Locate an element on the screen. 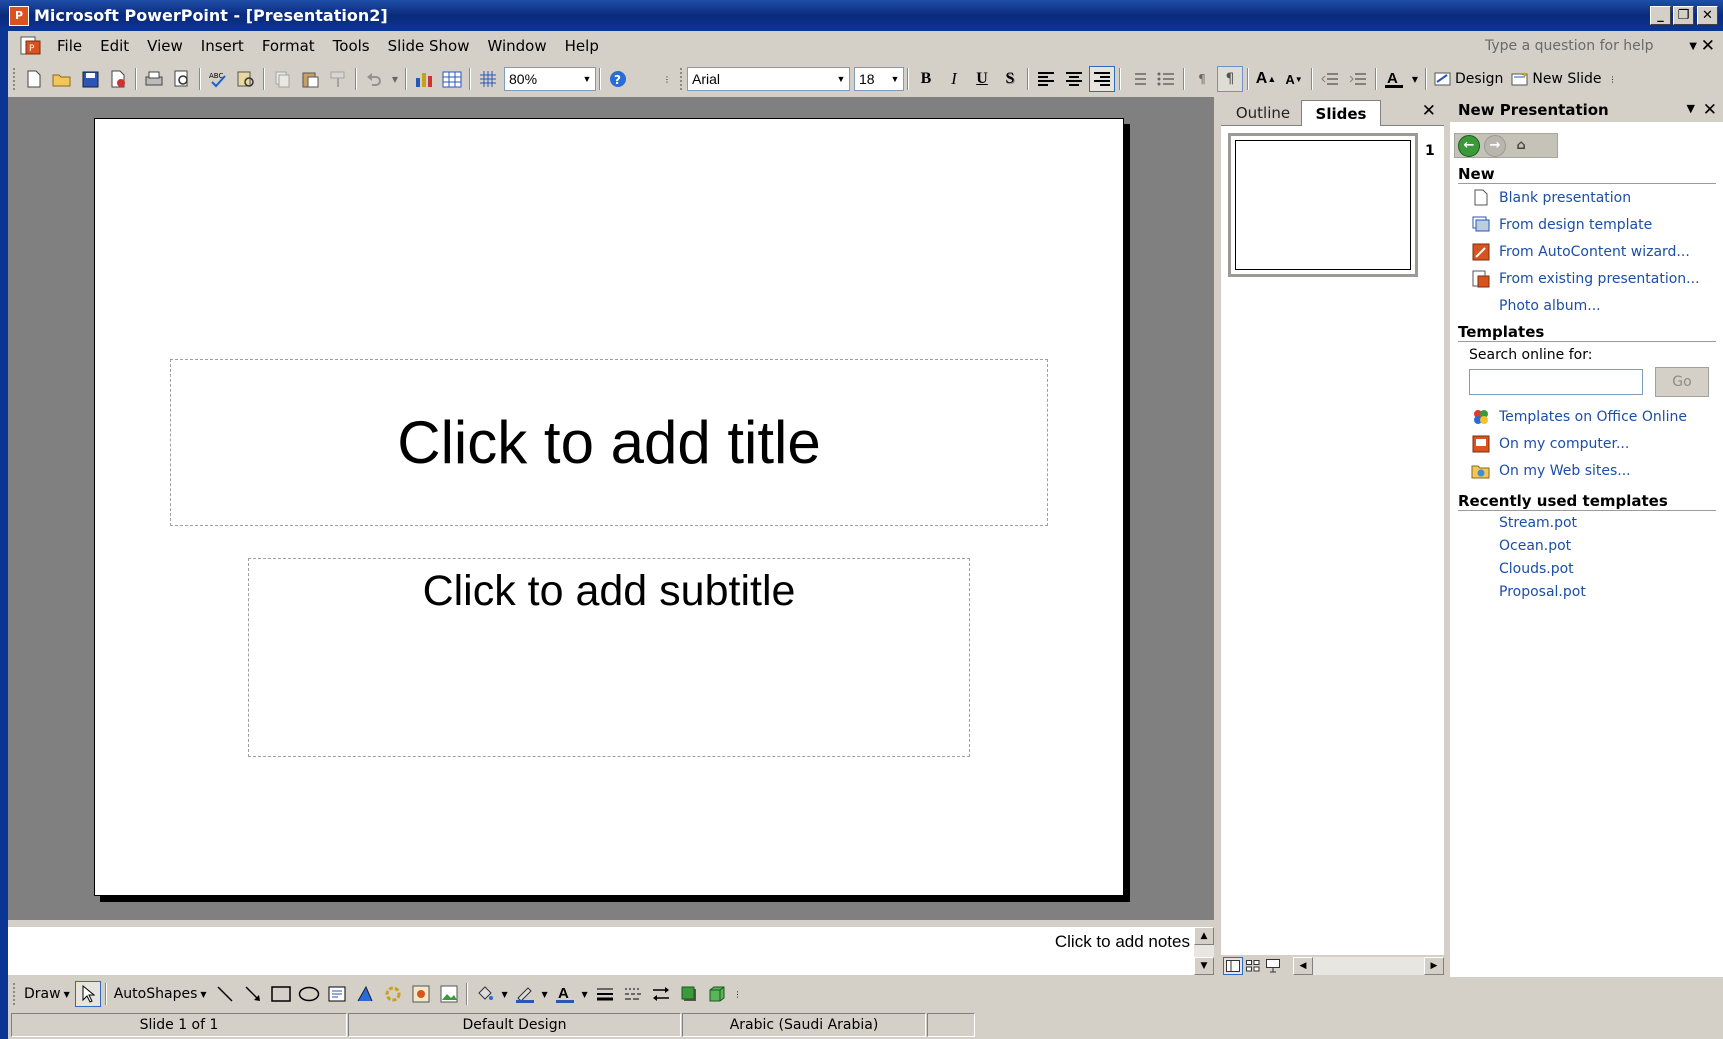  text-box-icon is located at coordinates (337, 994).